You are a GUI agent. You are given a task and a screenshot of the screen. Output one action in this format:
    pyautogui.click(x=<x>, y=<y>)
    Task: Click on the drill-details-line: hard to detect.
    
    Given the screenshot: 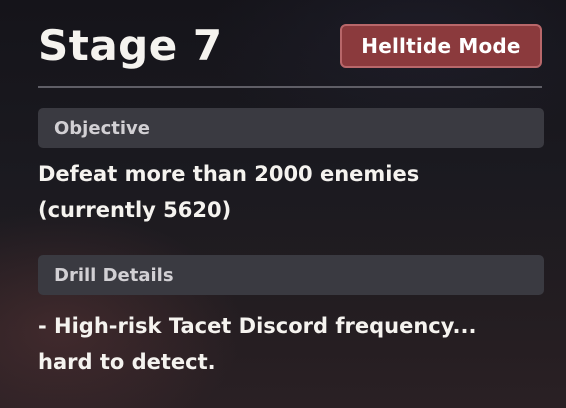 What is the action you would take?
    pyautogui.click(x=127, y=362)
    